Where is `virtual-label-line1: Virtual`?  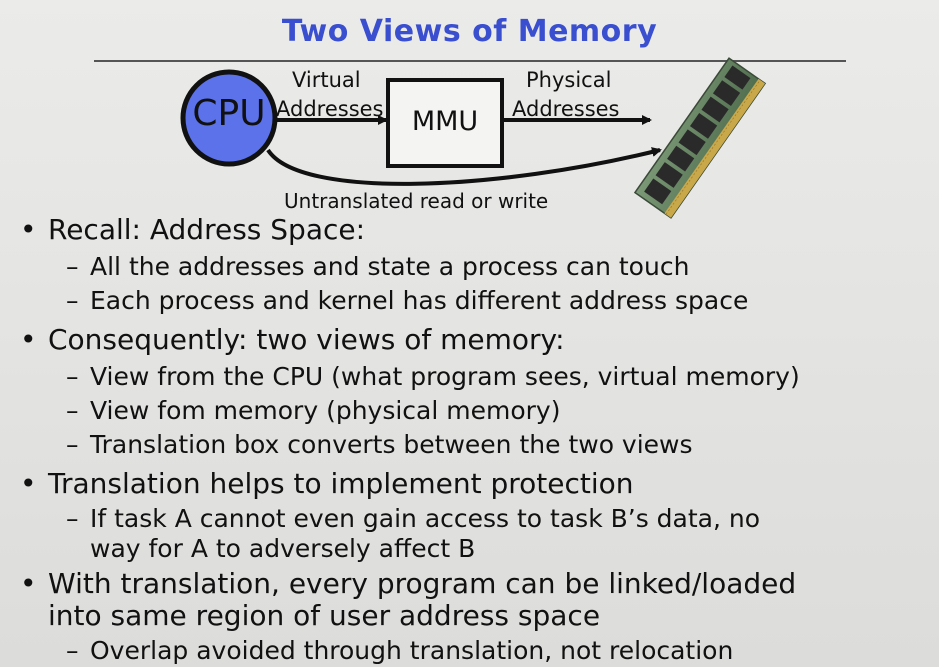
virtual-label-line1: Virtual is located at coordinates (326, 80).